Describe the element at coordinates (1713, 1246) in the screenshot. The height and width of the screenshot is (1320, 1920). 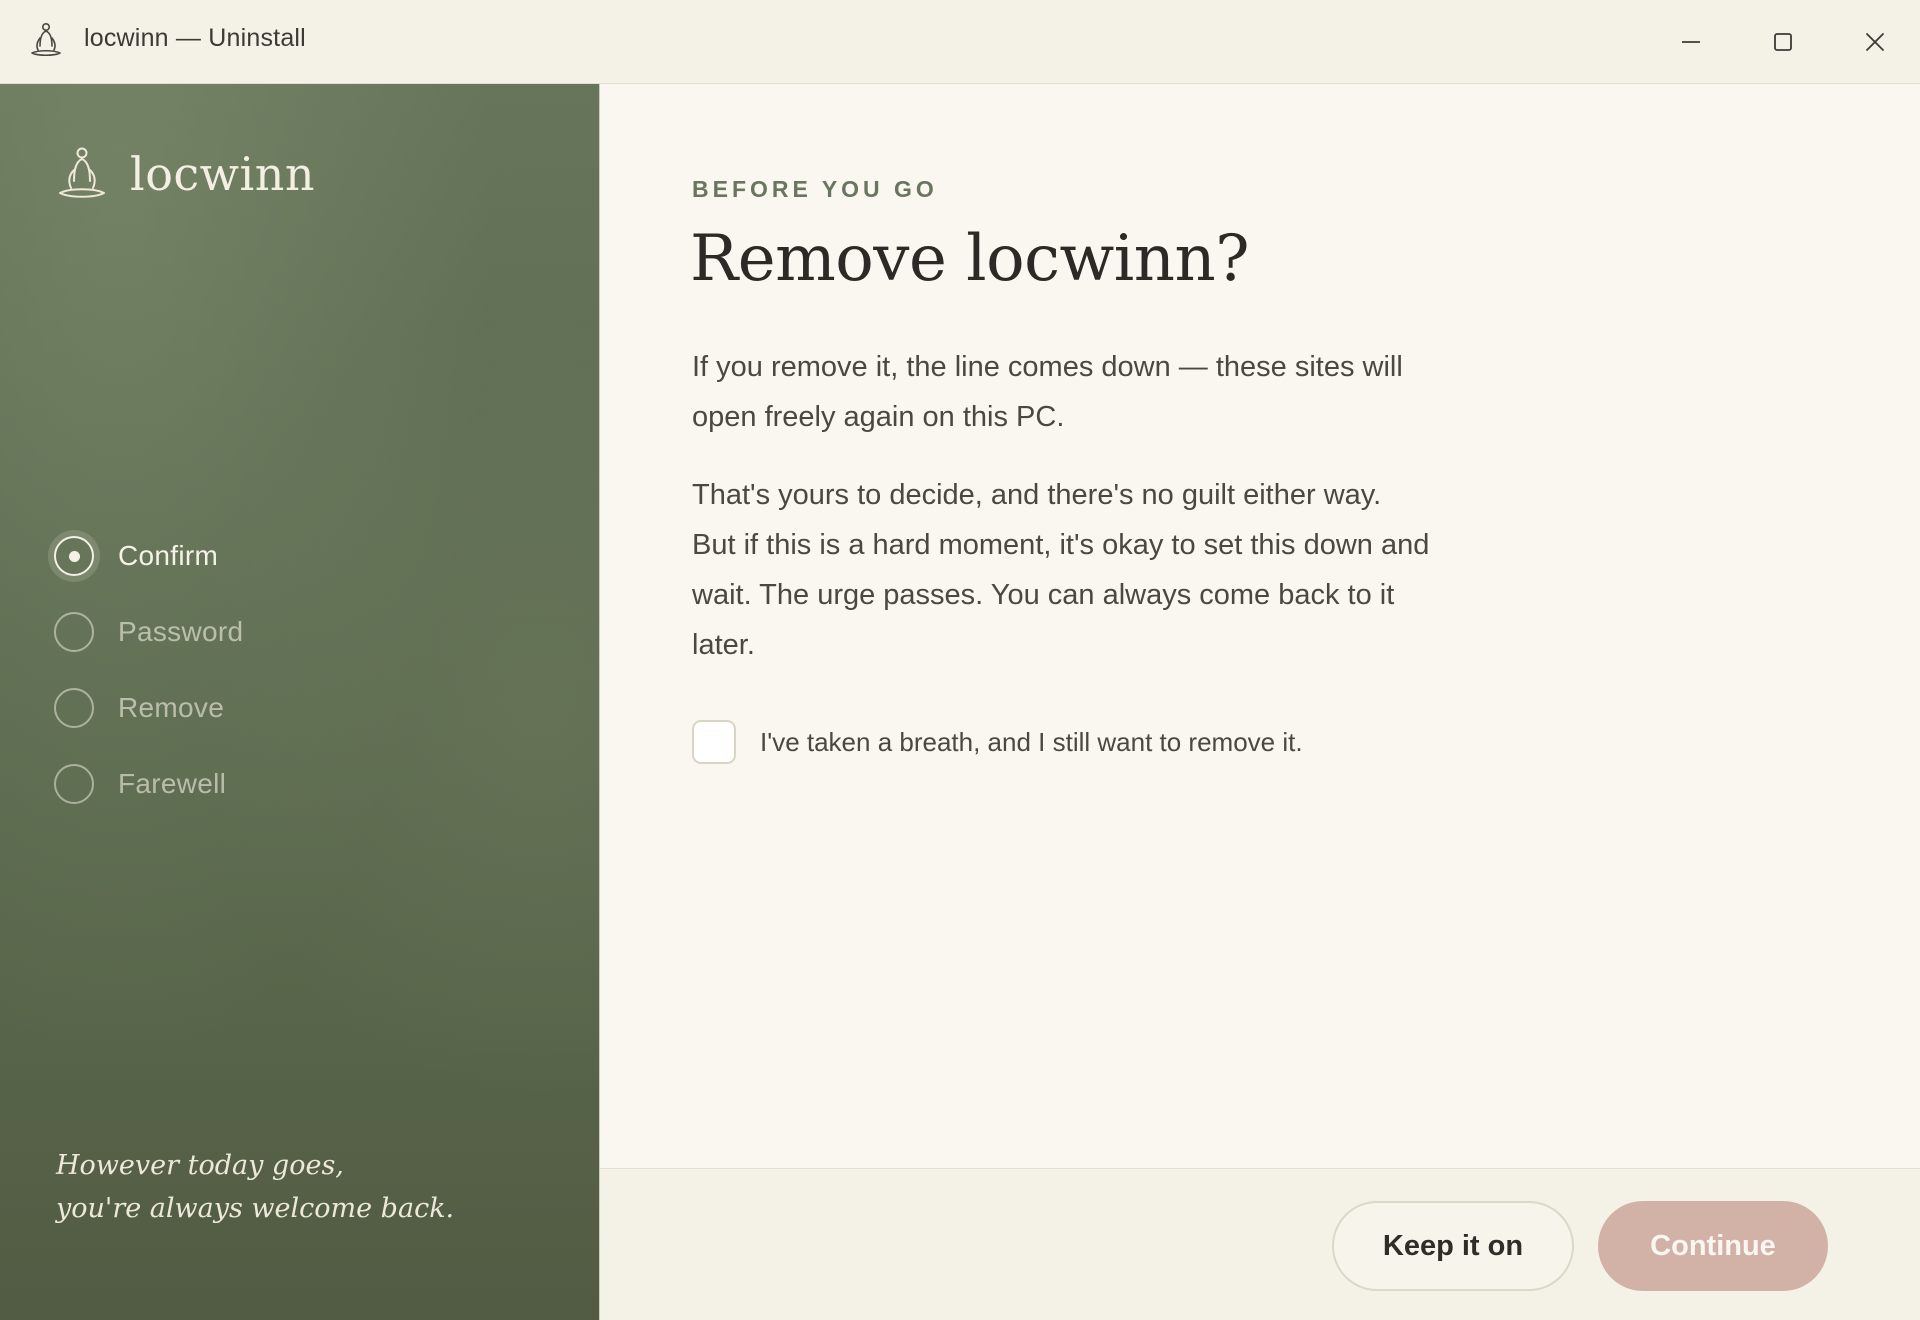
I see `continue-button: Continue` at that location.